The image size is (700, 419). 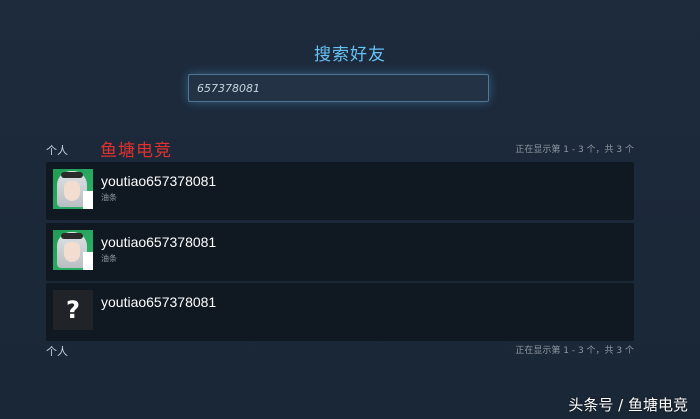 I want to click on avatar: ?, so click(x=73, y=310).